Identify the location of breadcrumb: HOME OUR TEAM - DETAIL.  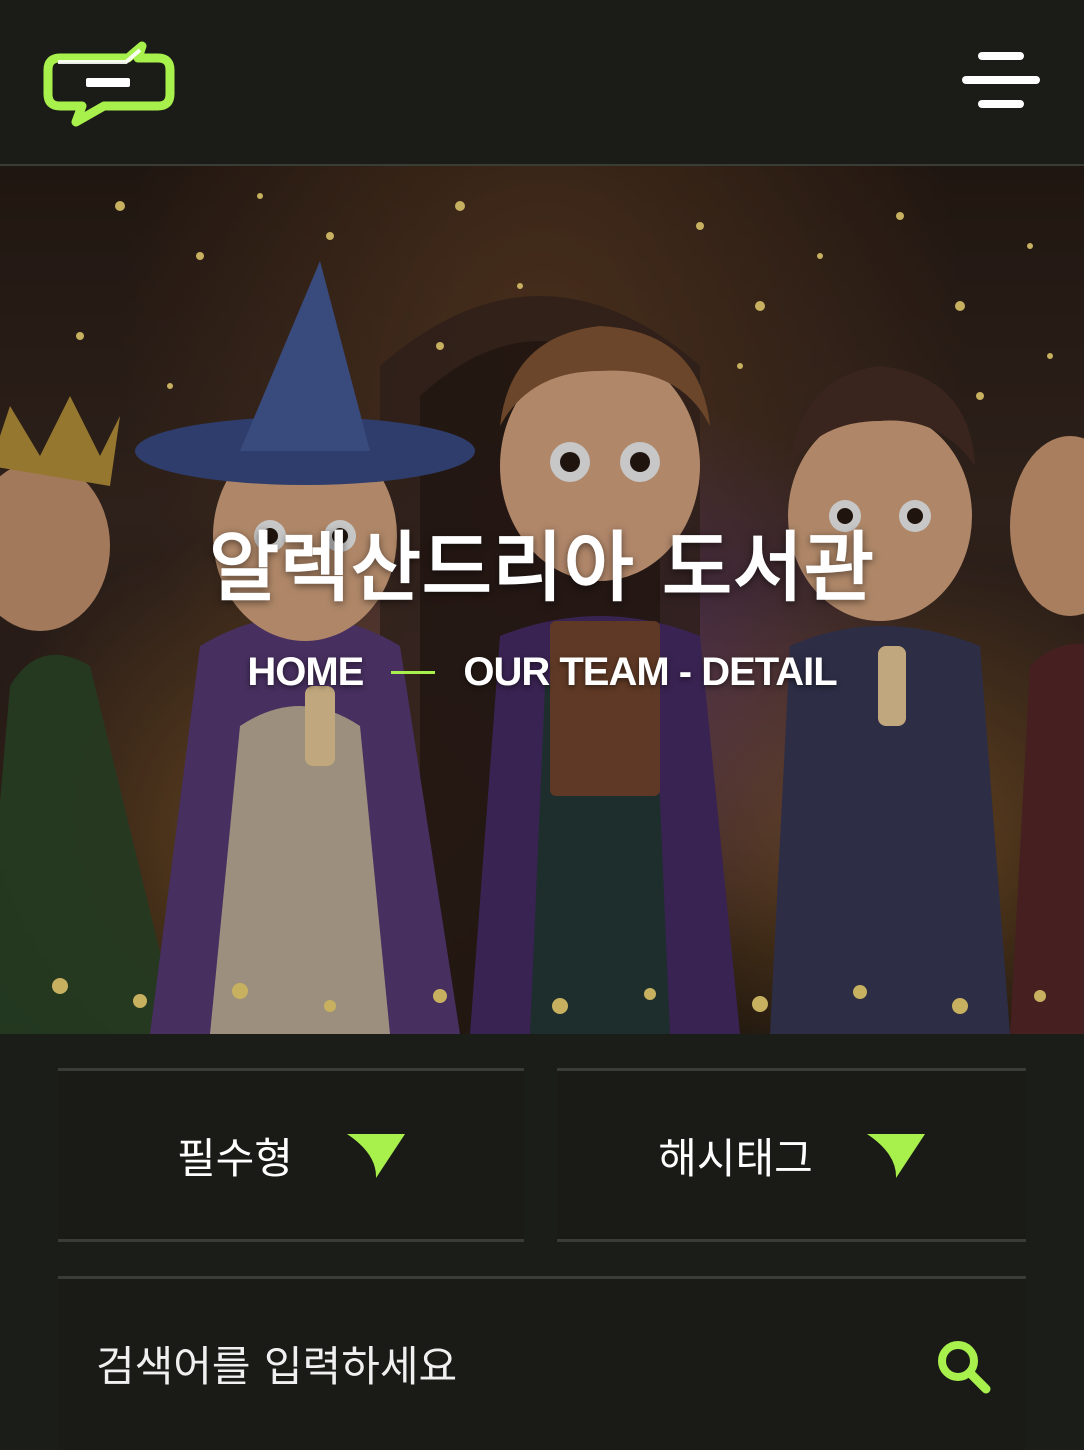
(542, 672).